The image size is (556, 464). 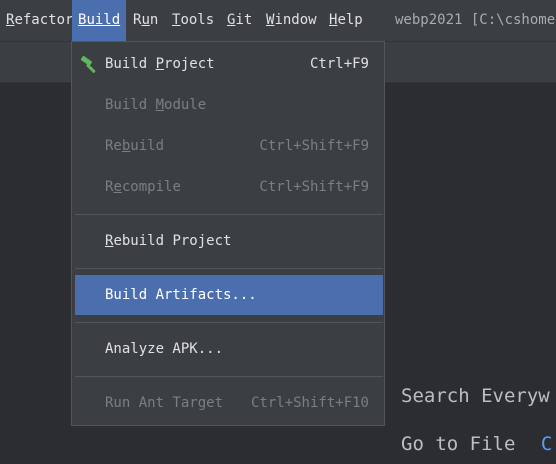 I want to click on menu-item-label: Recompile, so click(x=143, y=187).